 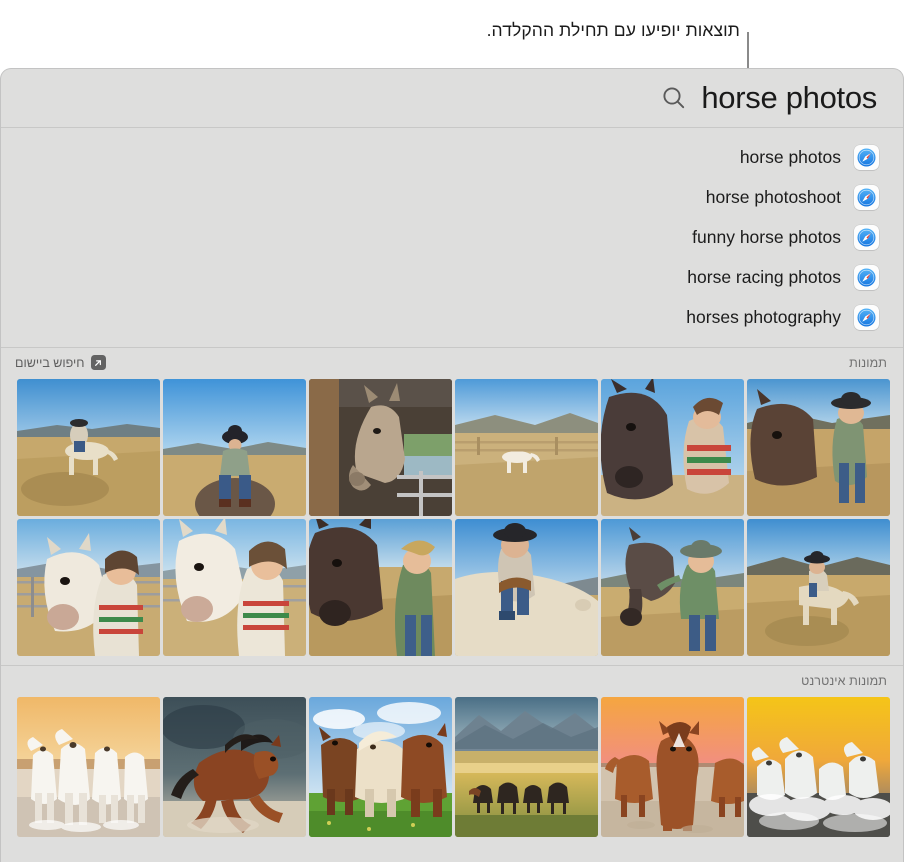 I want to click on internet-photos-section-header: תמונות אינטרנט, so click(x=452, y=680).